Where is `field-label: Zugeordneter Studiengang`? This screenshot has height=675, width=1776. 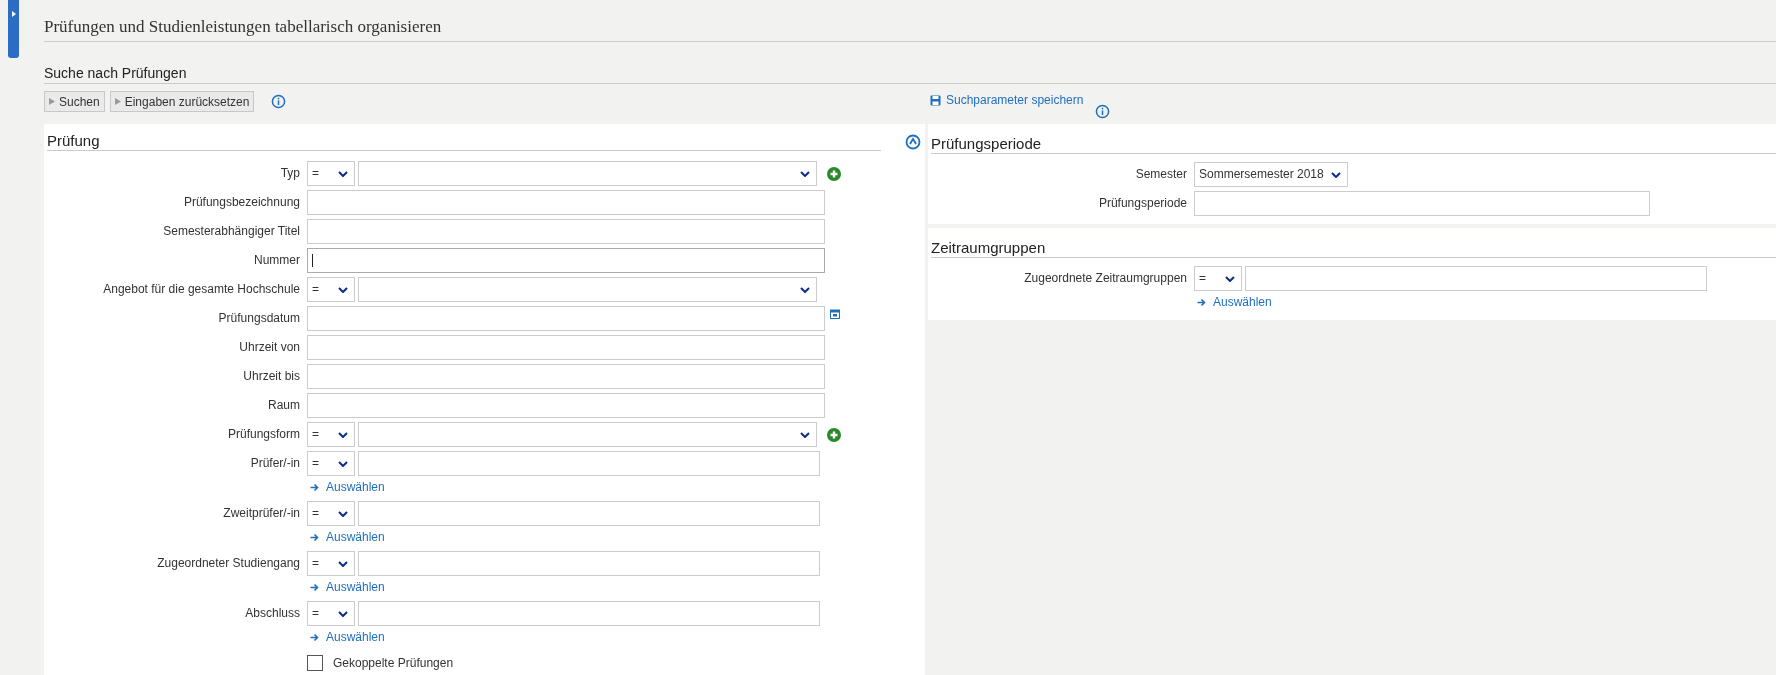
field-label: Zugeordneter Studiengang is located at coordinates (228, 563).